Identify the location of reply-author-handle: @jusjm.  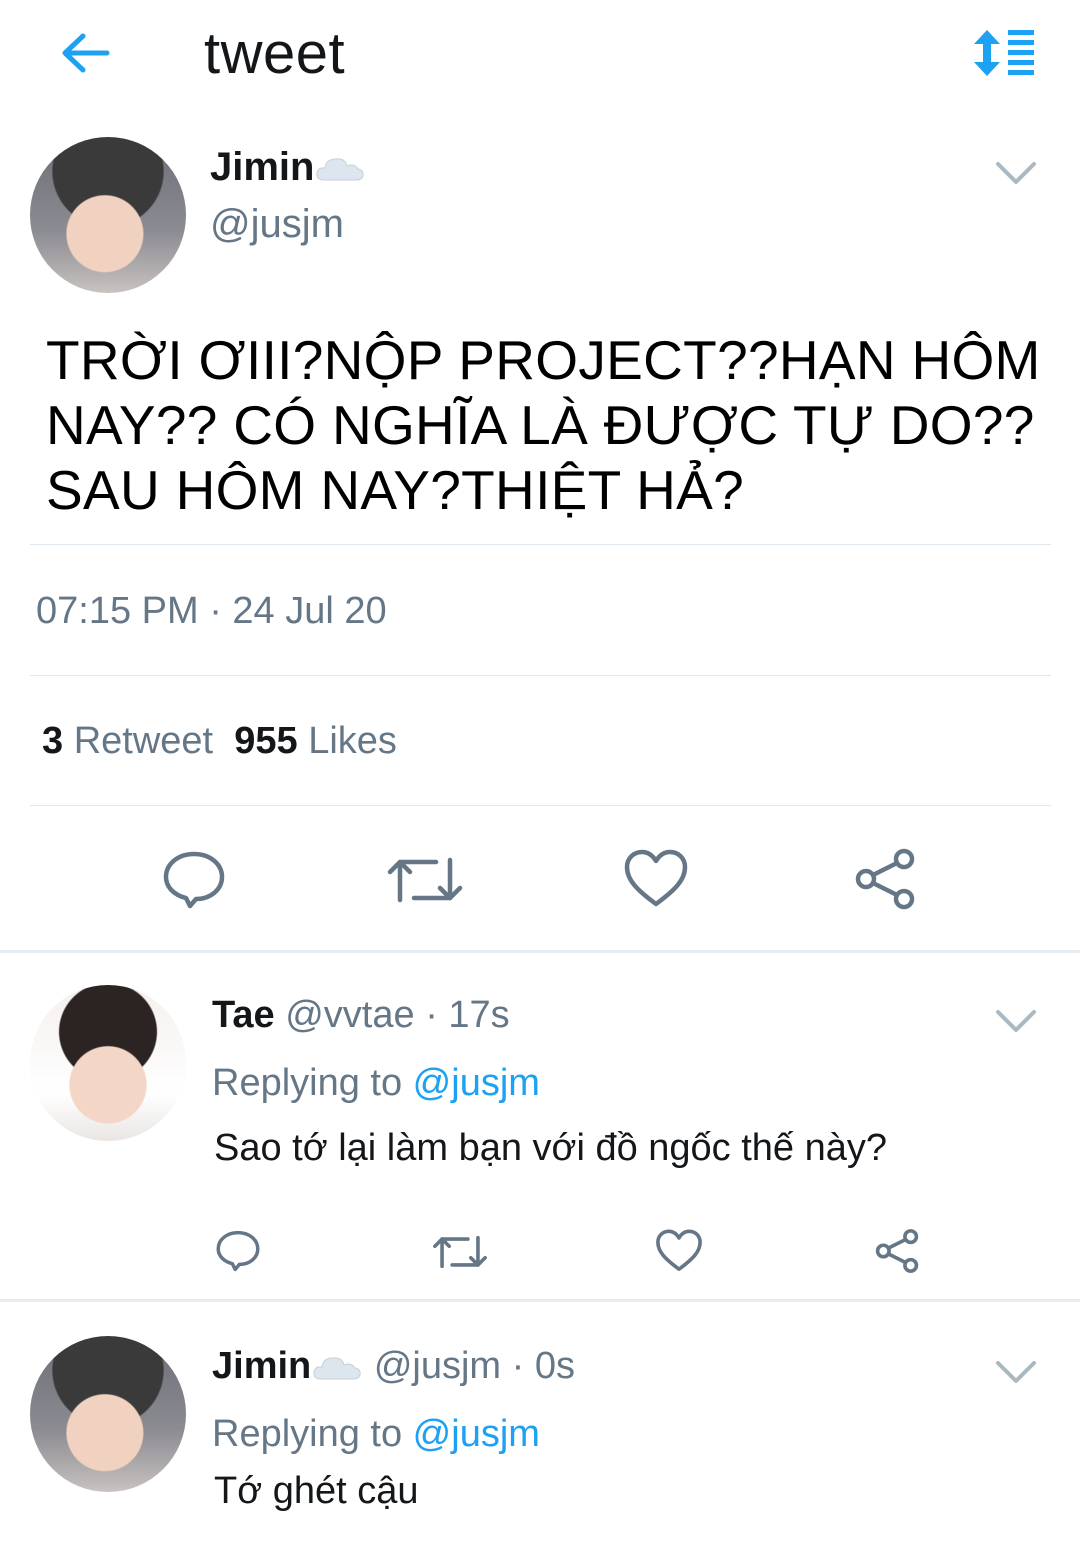
(437, 1366).